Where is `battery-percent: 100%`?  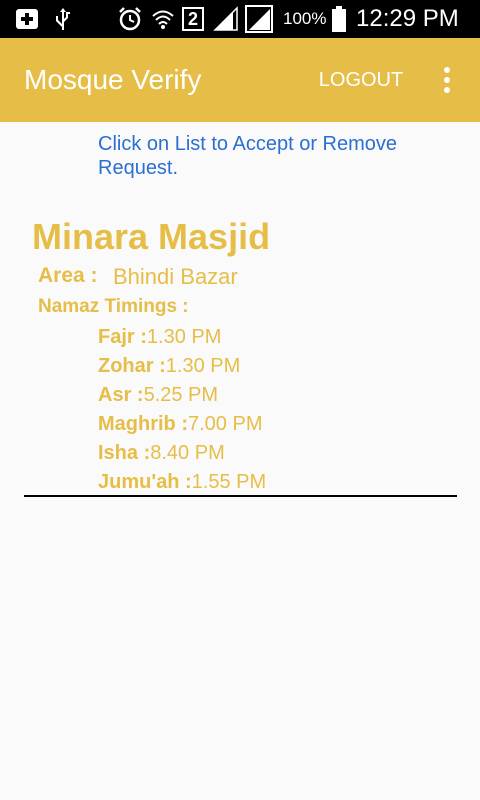 battery-percent: 100% is located at coordinates (305, 18).